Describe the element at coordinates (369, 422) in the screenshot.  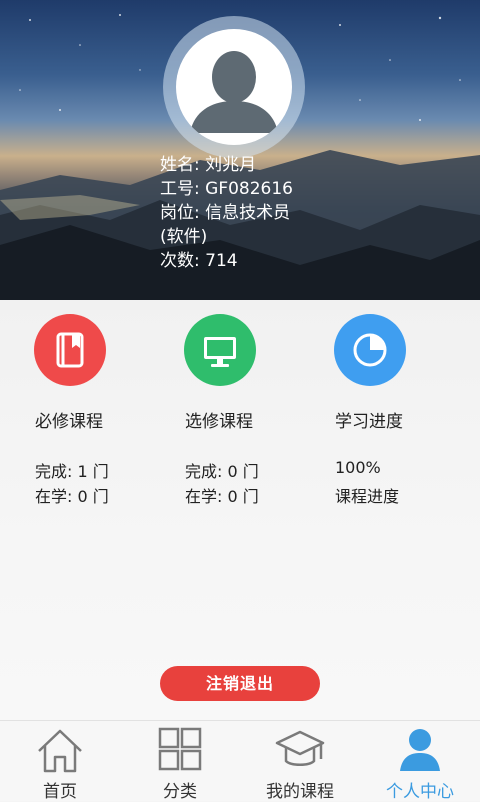
I see `learning-progress-title: 学习进度` at that location.